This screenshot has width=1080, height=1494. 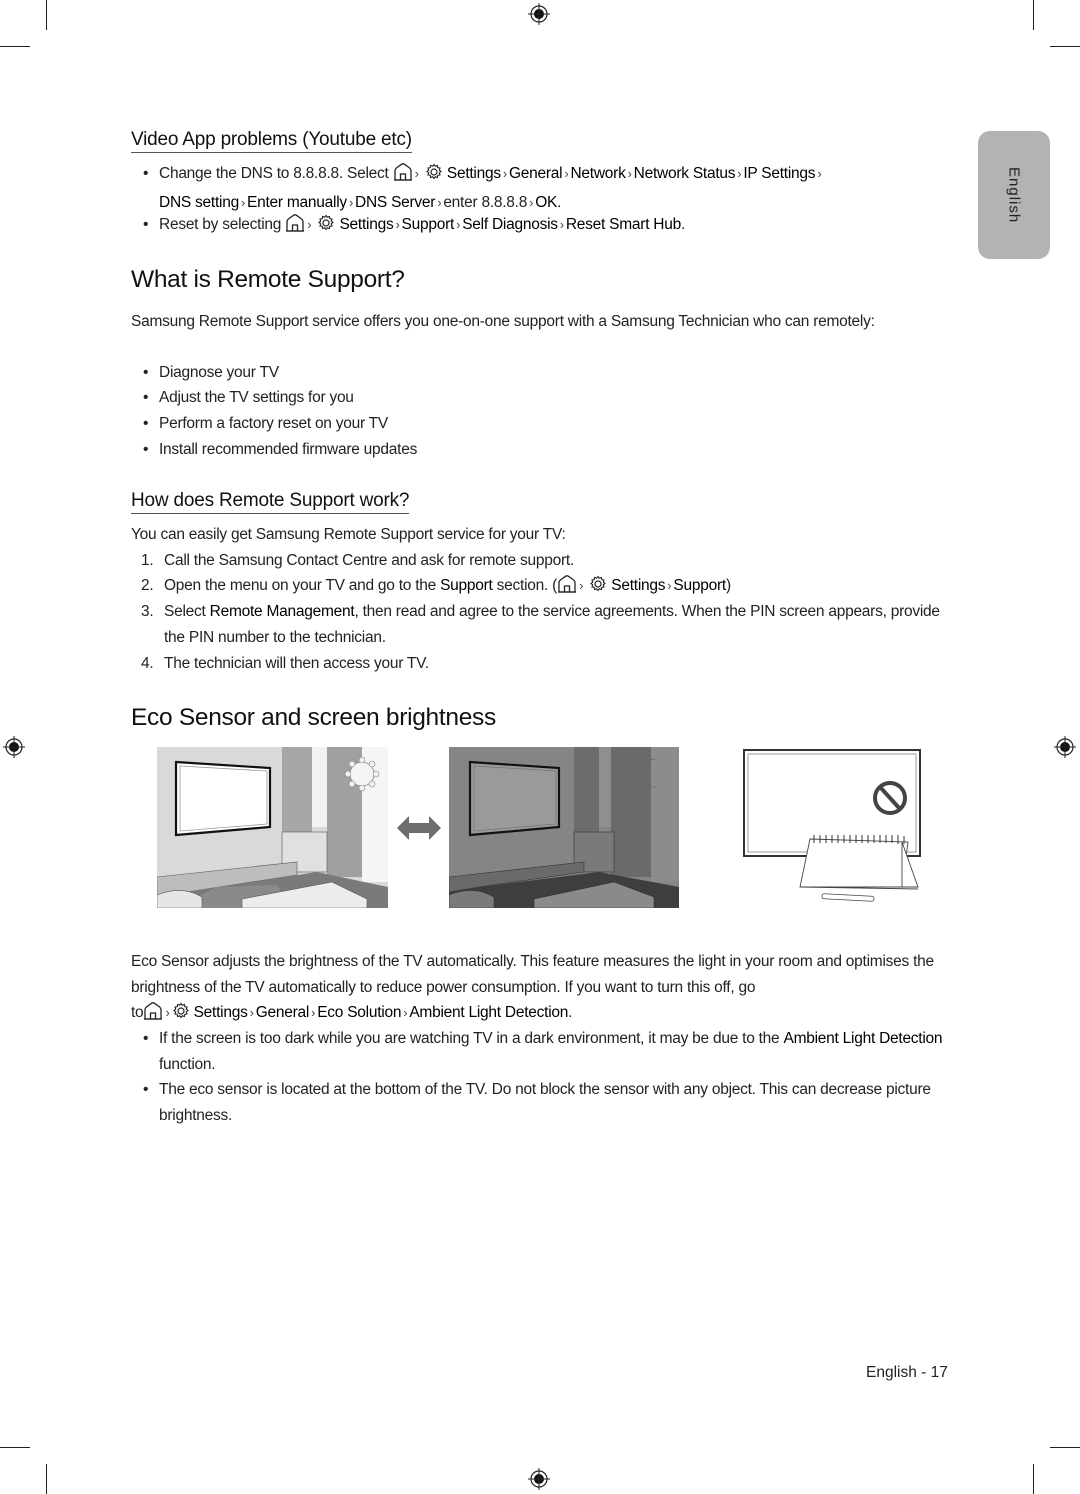 What do you see at coordinates (547, 424) in the screenshot?
I see `list-item: Perform a factory reset on your TV` at bounding box center [547, 424].